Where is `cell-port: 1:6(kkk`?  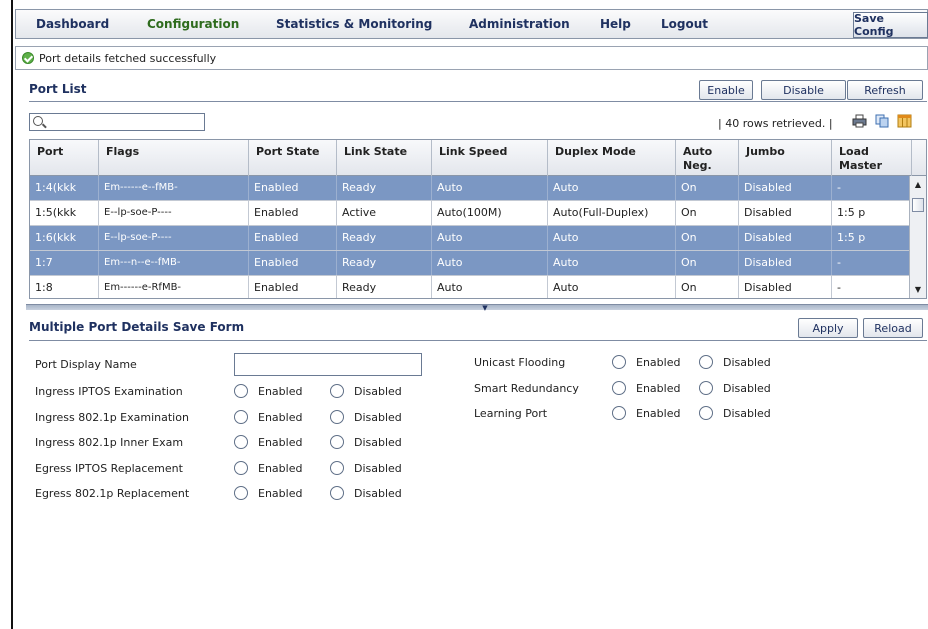 cell-port: 1:6(kkk is located at coordinates (64, 238).